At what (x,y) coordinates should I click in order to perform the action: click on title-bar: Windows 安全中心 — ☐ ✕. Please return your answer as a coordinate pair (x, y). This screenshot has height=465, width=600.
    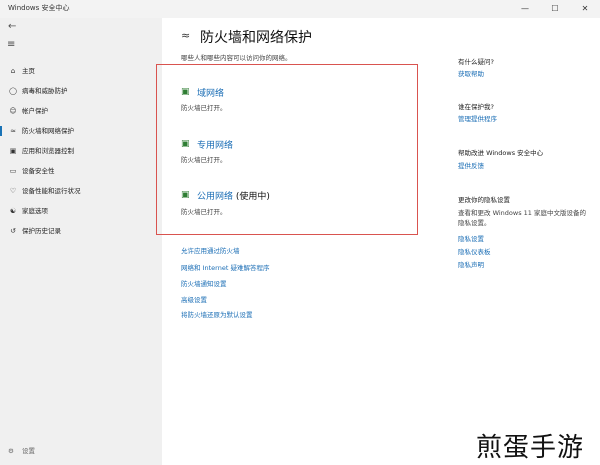
    Looking at the image, I should click on (300, 9).